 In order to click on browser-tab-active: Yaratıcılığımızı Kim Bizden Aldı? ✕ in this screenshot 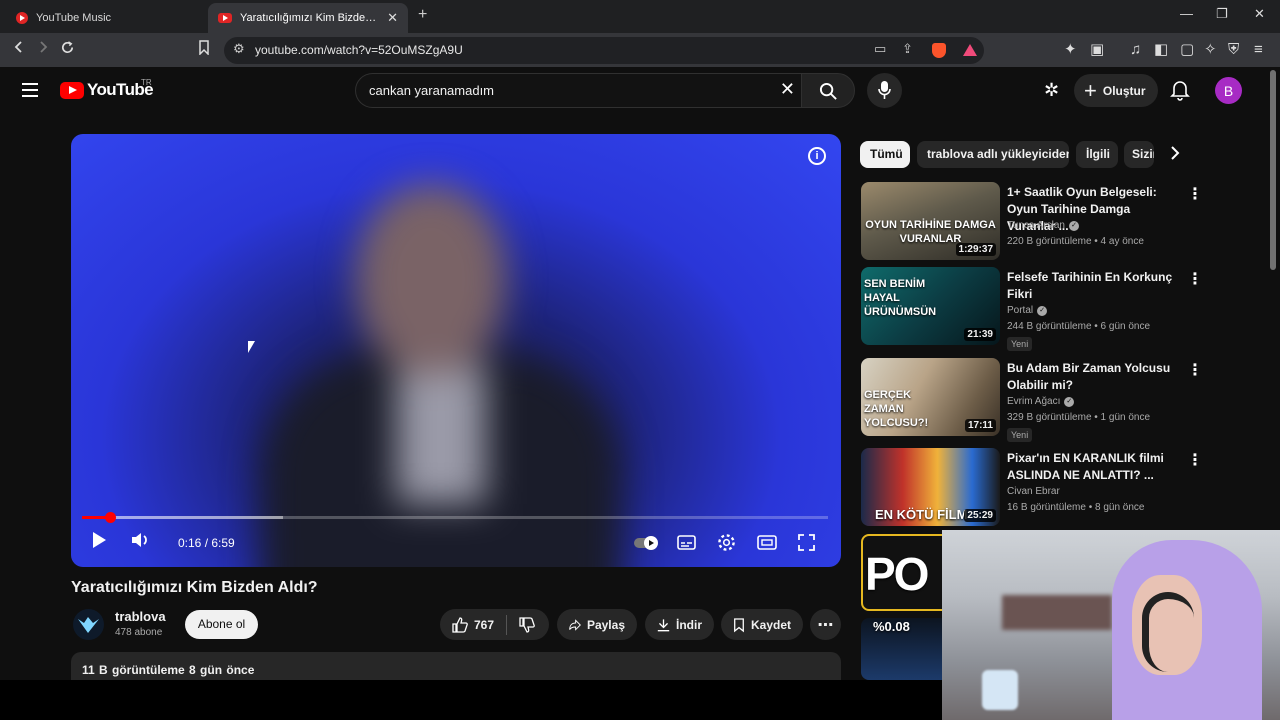, I will do `click(308, 18)`.